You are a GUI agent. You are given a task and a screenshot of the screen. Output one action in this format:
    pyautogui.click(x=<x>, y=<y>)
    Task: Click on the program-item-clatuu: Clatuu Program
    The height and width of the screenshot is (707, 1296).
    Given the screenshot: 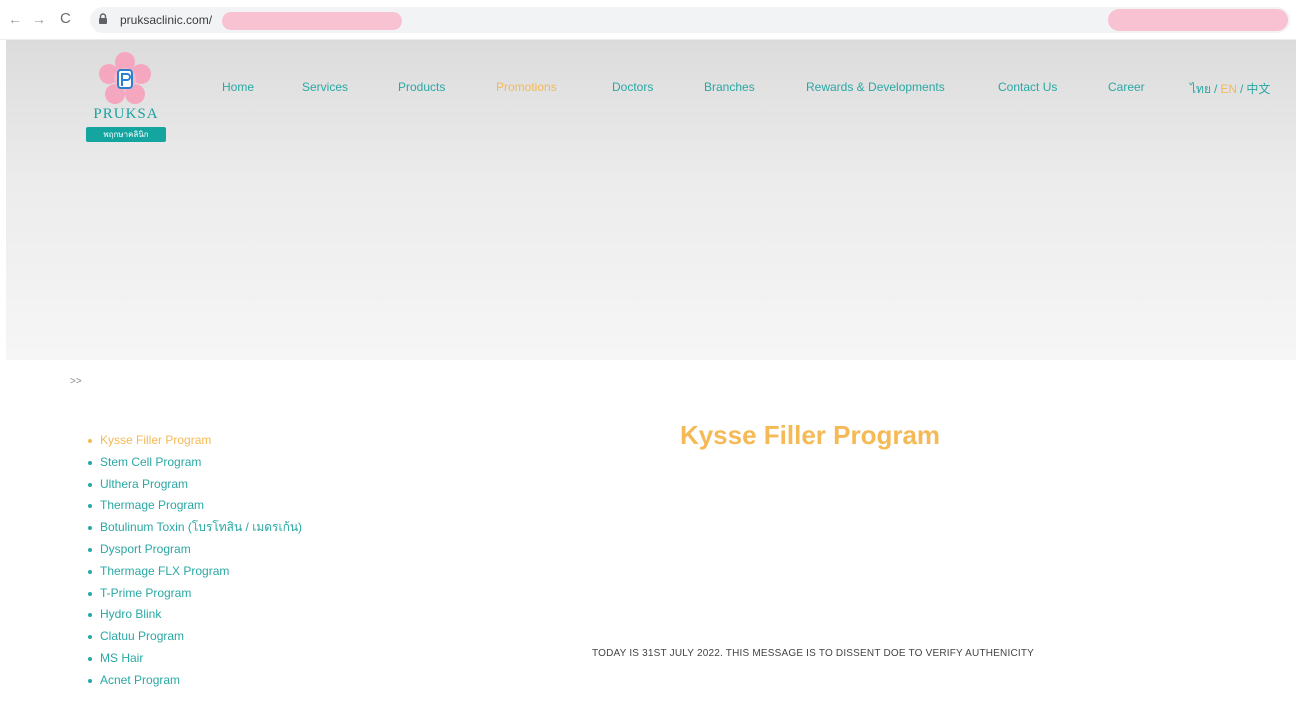 What is the action you would take?
    pyautogui.click(x=196, y=637)
    